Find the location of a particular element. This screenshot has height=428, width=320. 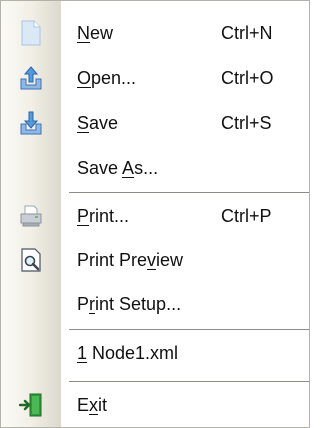

menu-item-print: Print... Ctrl+P is located at coordinates (155, 216).